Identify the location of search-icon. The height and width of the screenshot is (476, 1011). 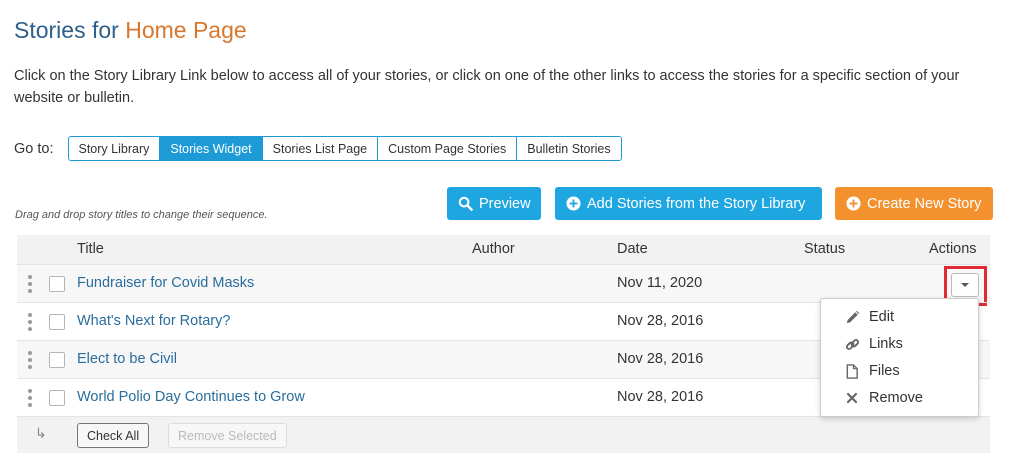
(465, 203).